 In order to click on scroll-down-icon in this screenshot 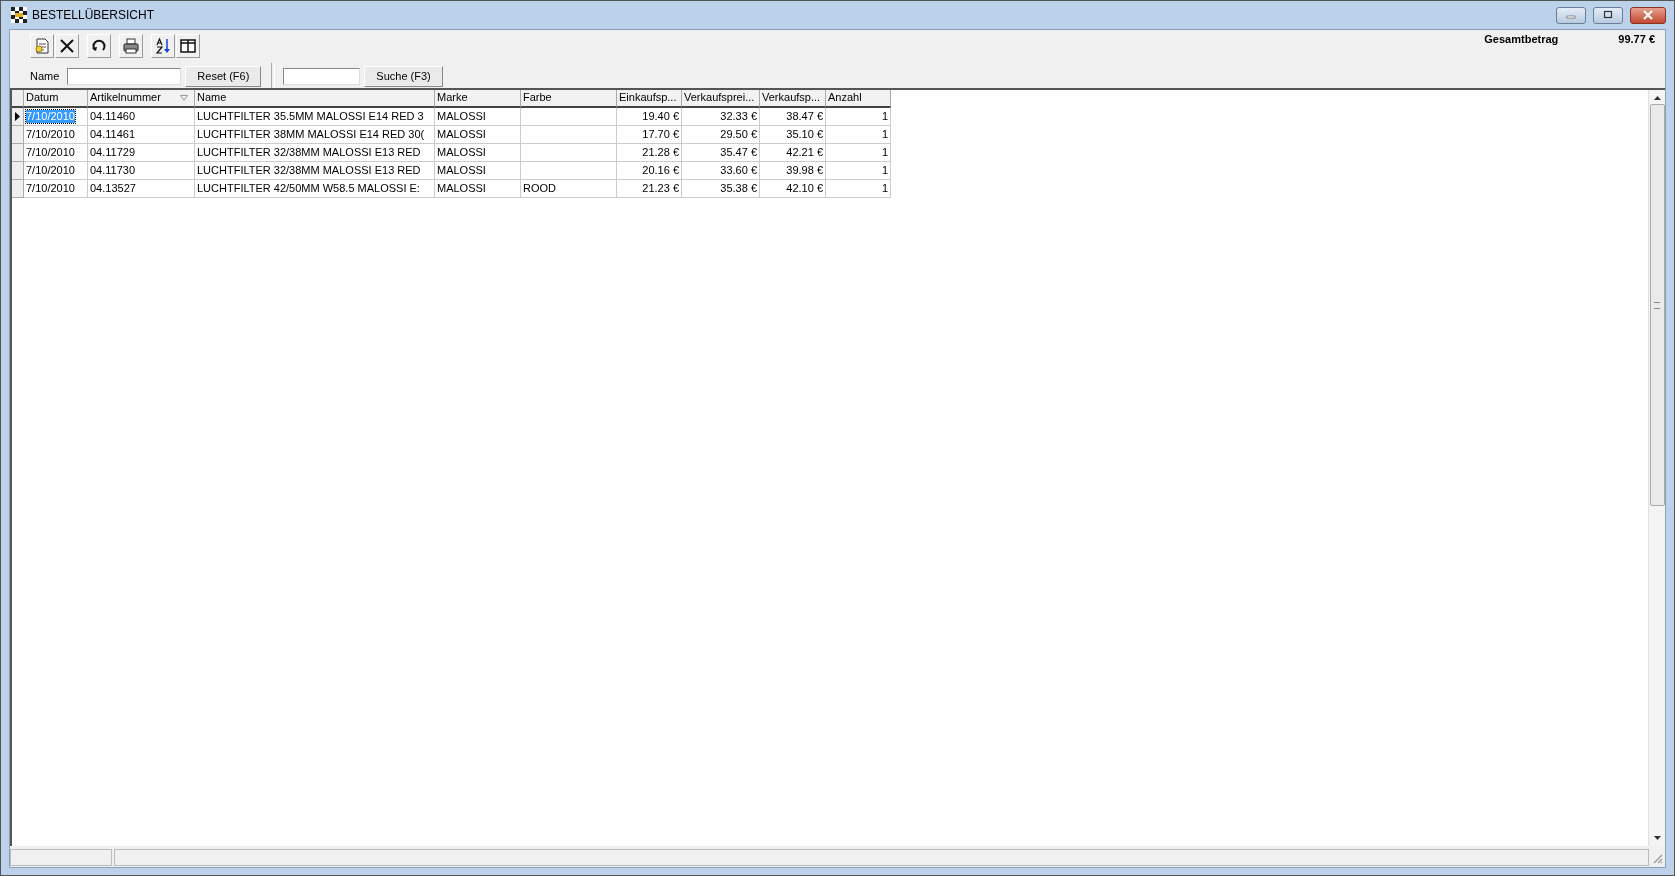, I will do `click(1657, 838)`.